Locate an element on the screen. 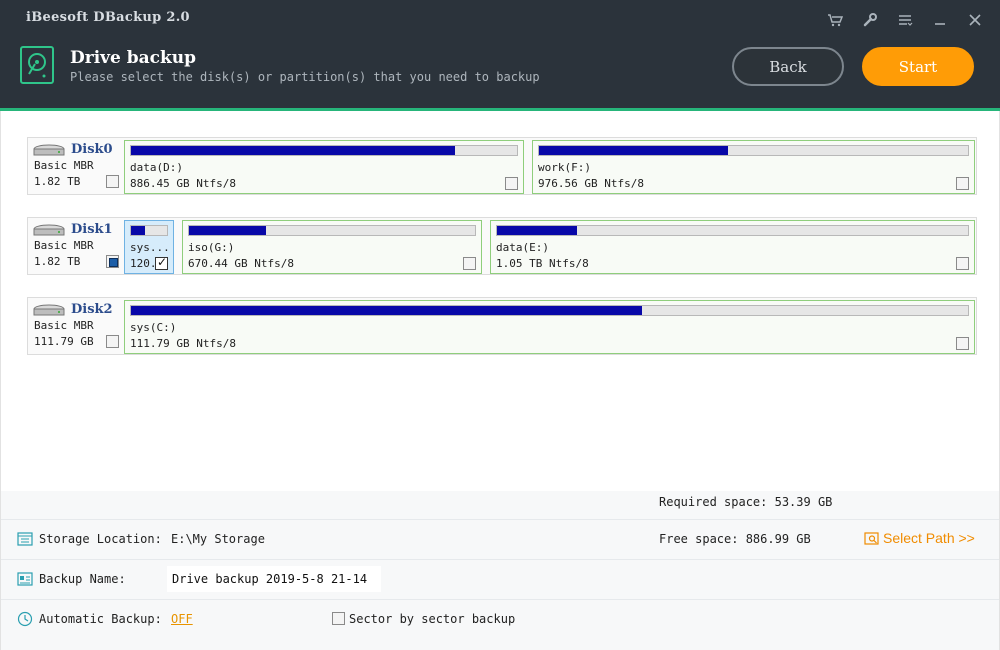 The image size is (1000, 650). sector-backup-checkbox is located at coordinates (338, 618).